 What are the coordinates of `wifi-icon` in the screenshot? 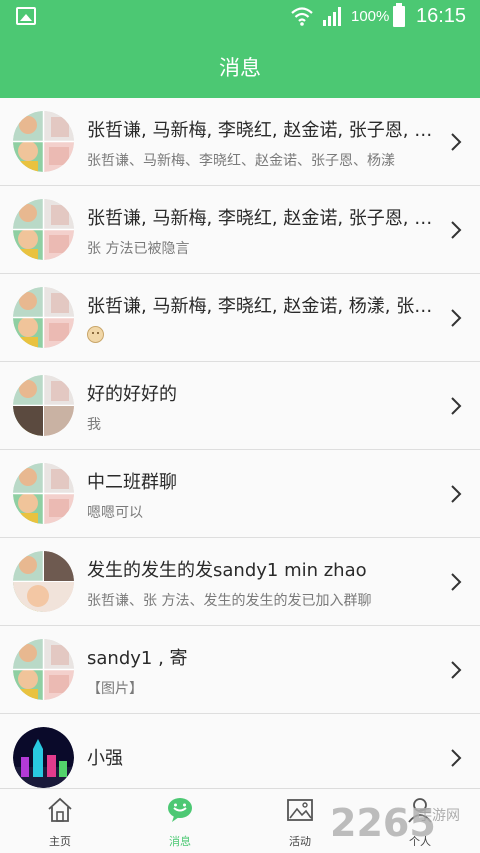 It's located at (302, 16).